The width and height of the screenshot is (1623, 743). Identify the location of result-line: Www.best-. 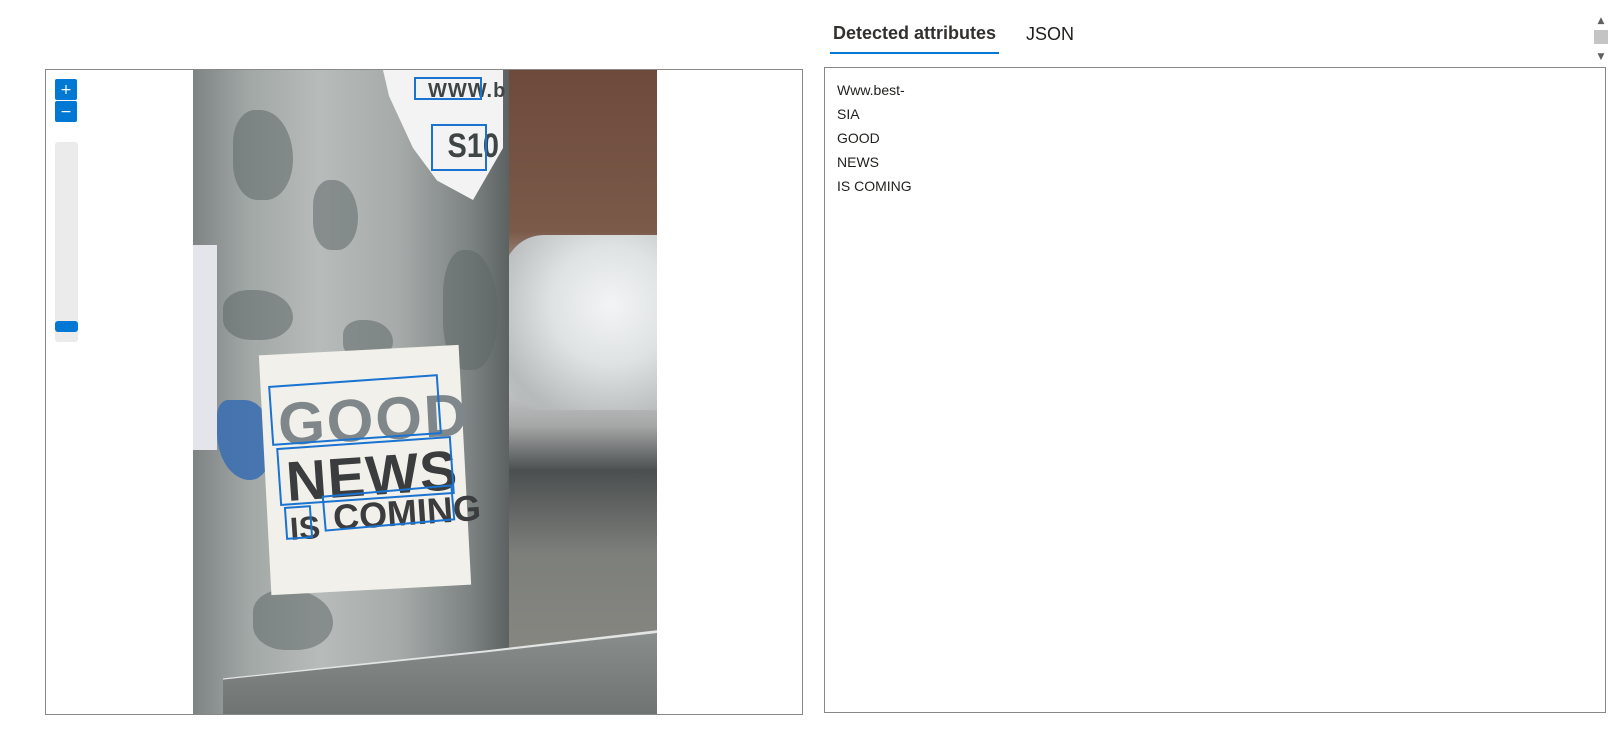
(871, 90).